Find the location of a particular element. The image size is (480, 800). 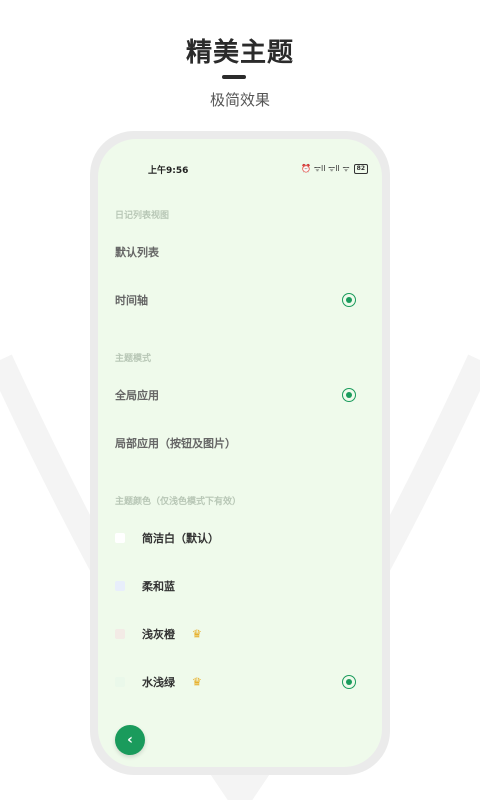

option-timeline: 时间轴 is located at coordinates (240, 300).